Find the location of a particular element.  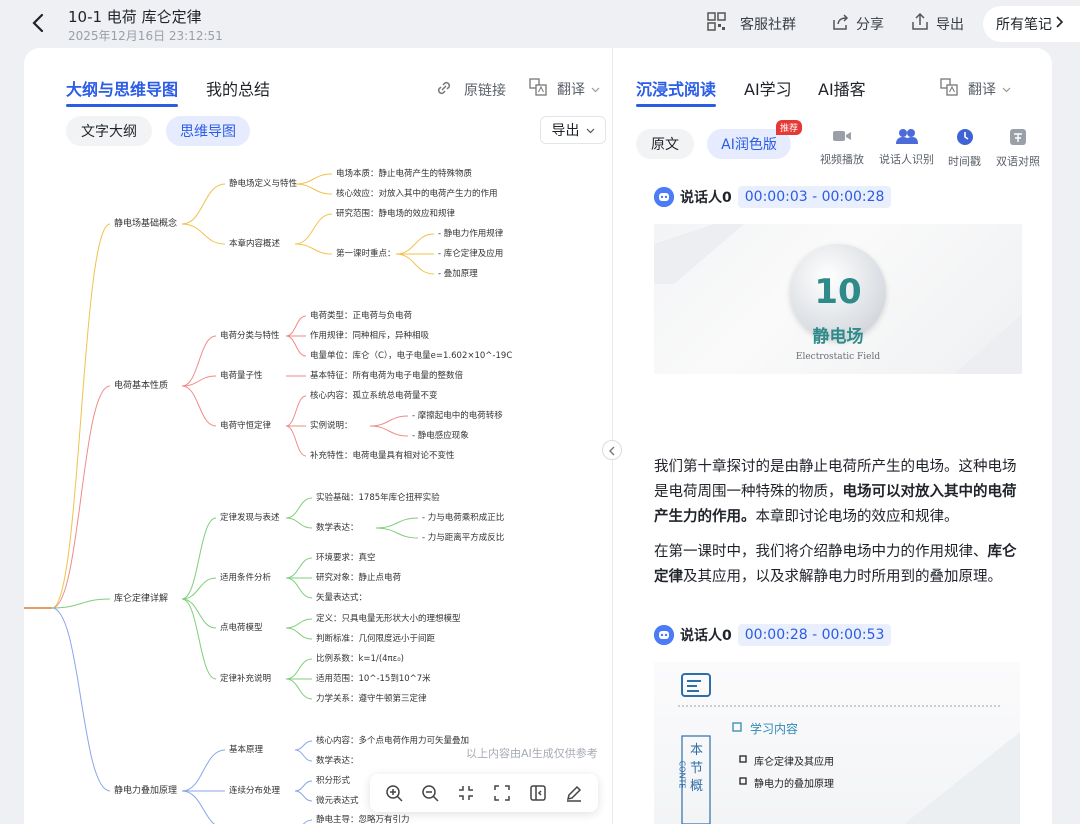

mindmap-node-l2: 适用条件分析 is located at coordinates (245, 578).